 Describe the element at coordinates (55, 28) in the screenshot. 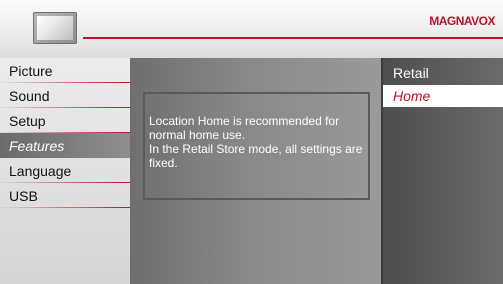

I see `tv-icon` at that location.